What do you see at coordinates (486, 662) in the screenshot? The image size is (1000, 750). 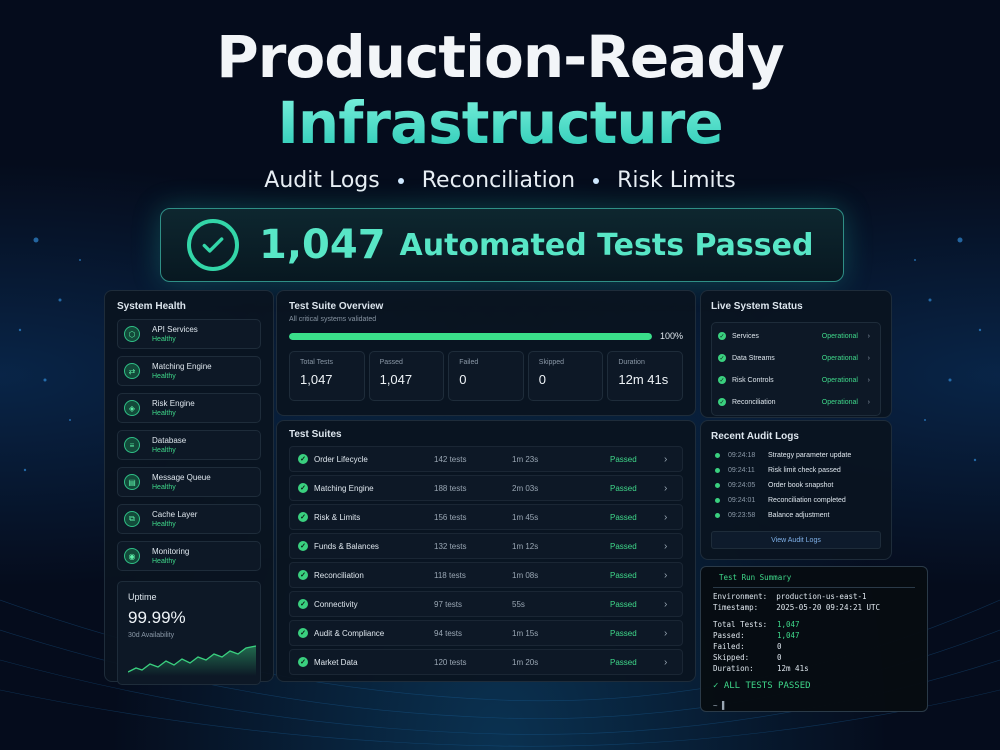 I see `suite-row: ✓ Market Data 120 tests 1m 20s Passed ›` at bounding box center [486, 662].